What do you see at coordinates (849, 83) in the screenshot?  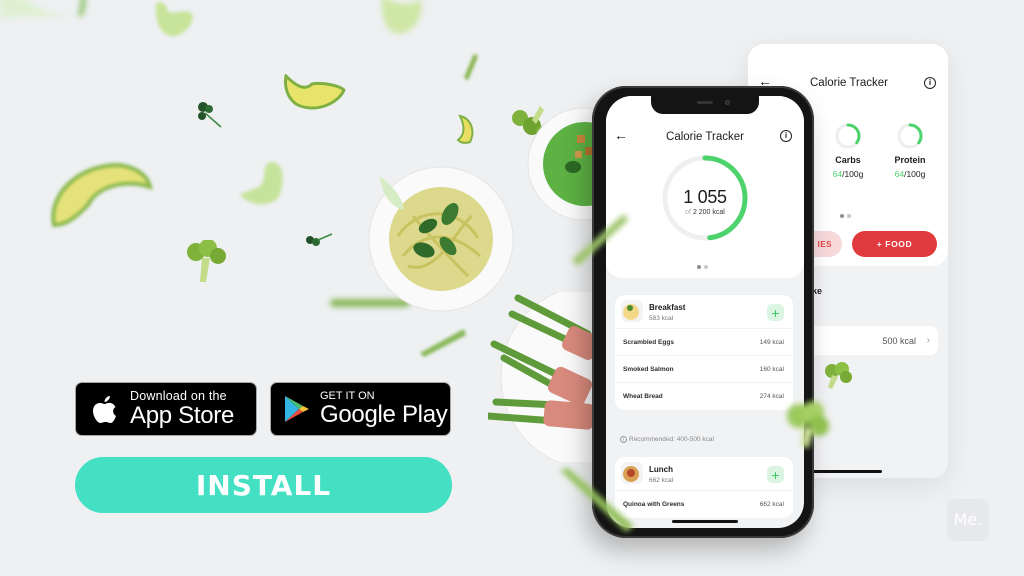 I see `secondary-screen-title: Calorie Tracker` at bounding box center [849, 83].